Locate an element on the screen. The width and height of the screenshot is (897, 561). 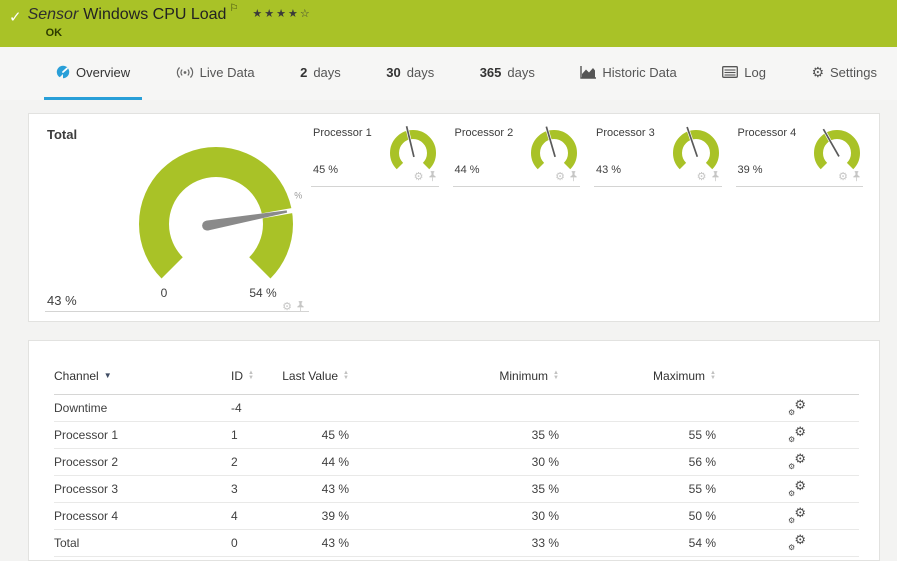
tab-number: 365 is located at coordinates (490, 72).